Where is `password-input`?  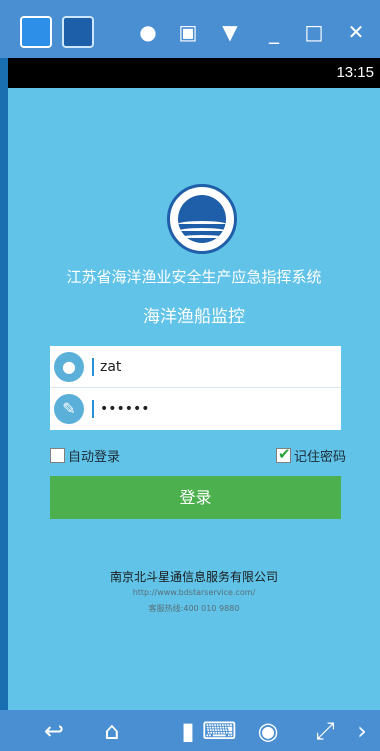 password-input is located at coordinates (215, 409).